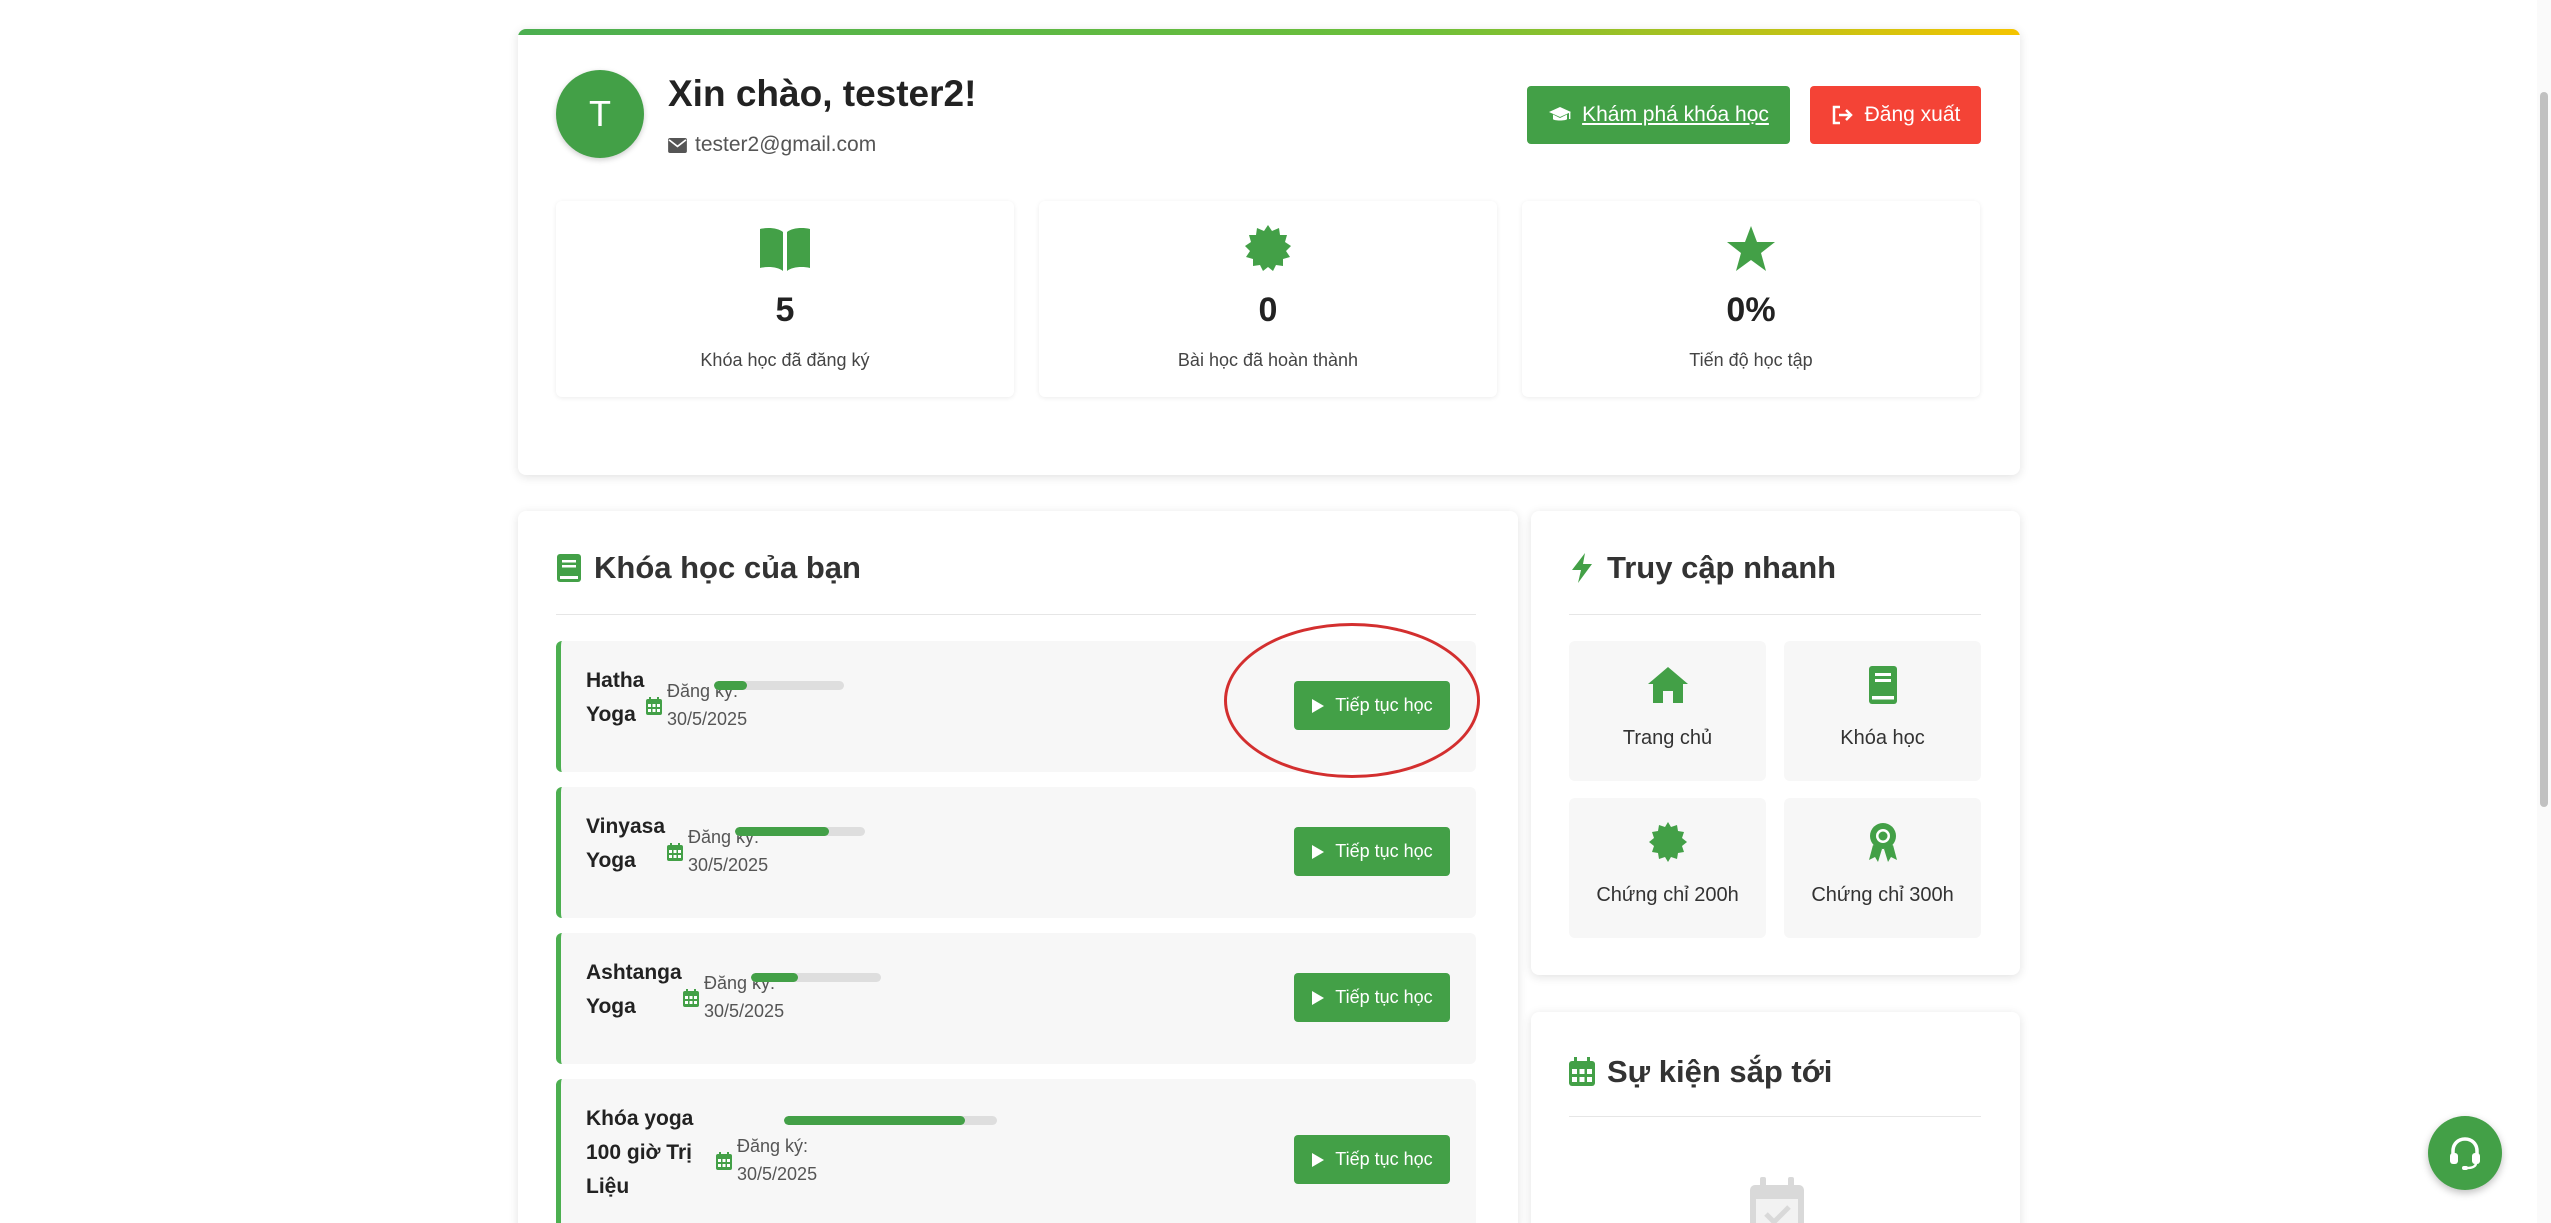 This screenshot has width=2551, height=1223. What do you see at coordinates (1582, 568) in the screenshot?
I see `bolt-icon` at bounding box center [1582, 568].